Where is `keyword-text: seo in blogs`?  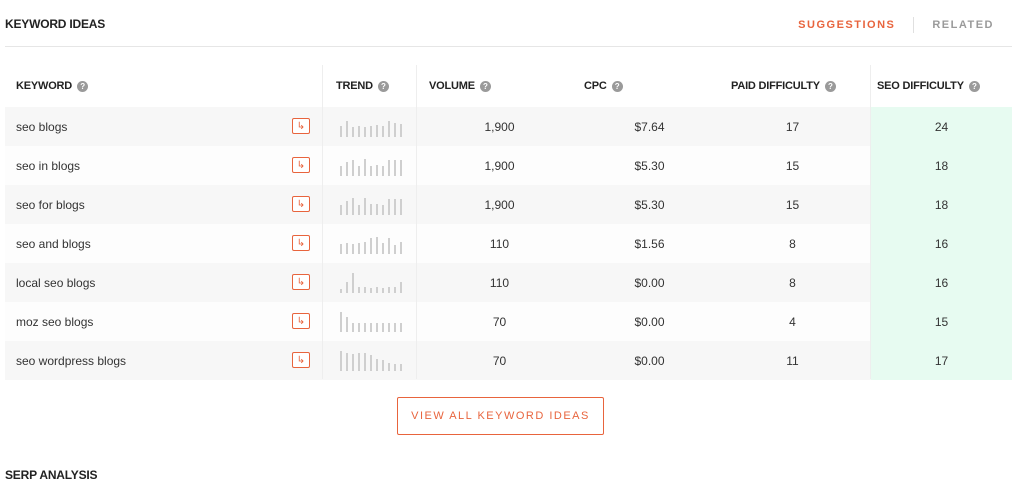
keyword-text: seo in blogs is located at coordinates (48, 165).